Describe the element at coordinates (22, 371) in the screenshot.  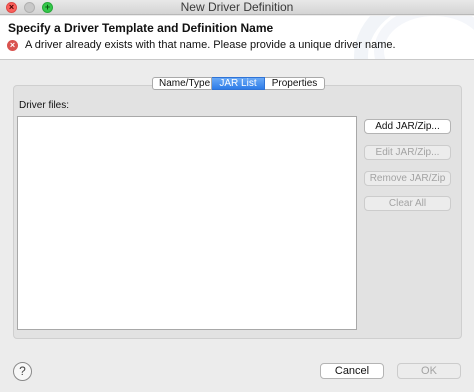
I see `help-button: ?` at that location.